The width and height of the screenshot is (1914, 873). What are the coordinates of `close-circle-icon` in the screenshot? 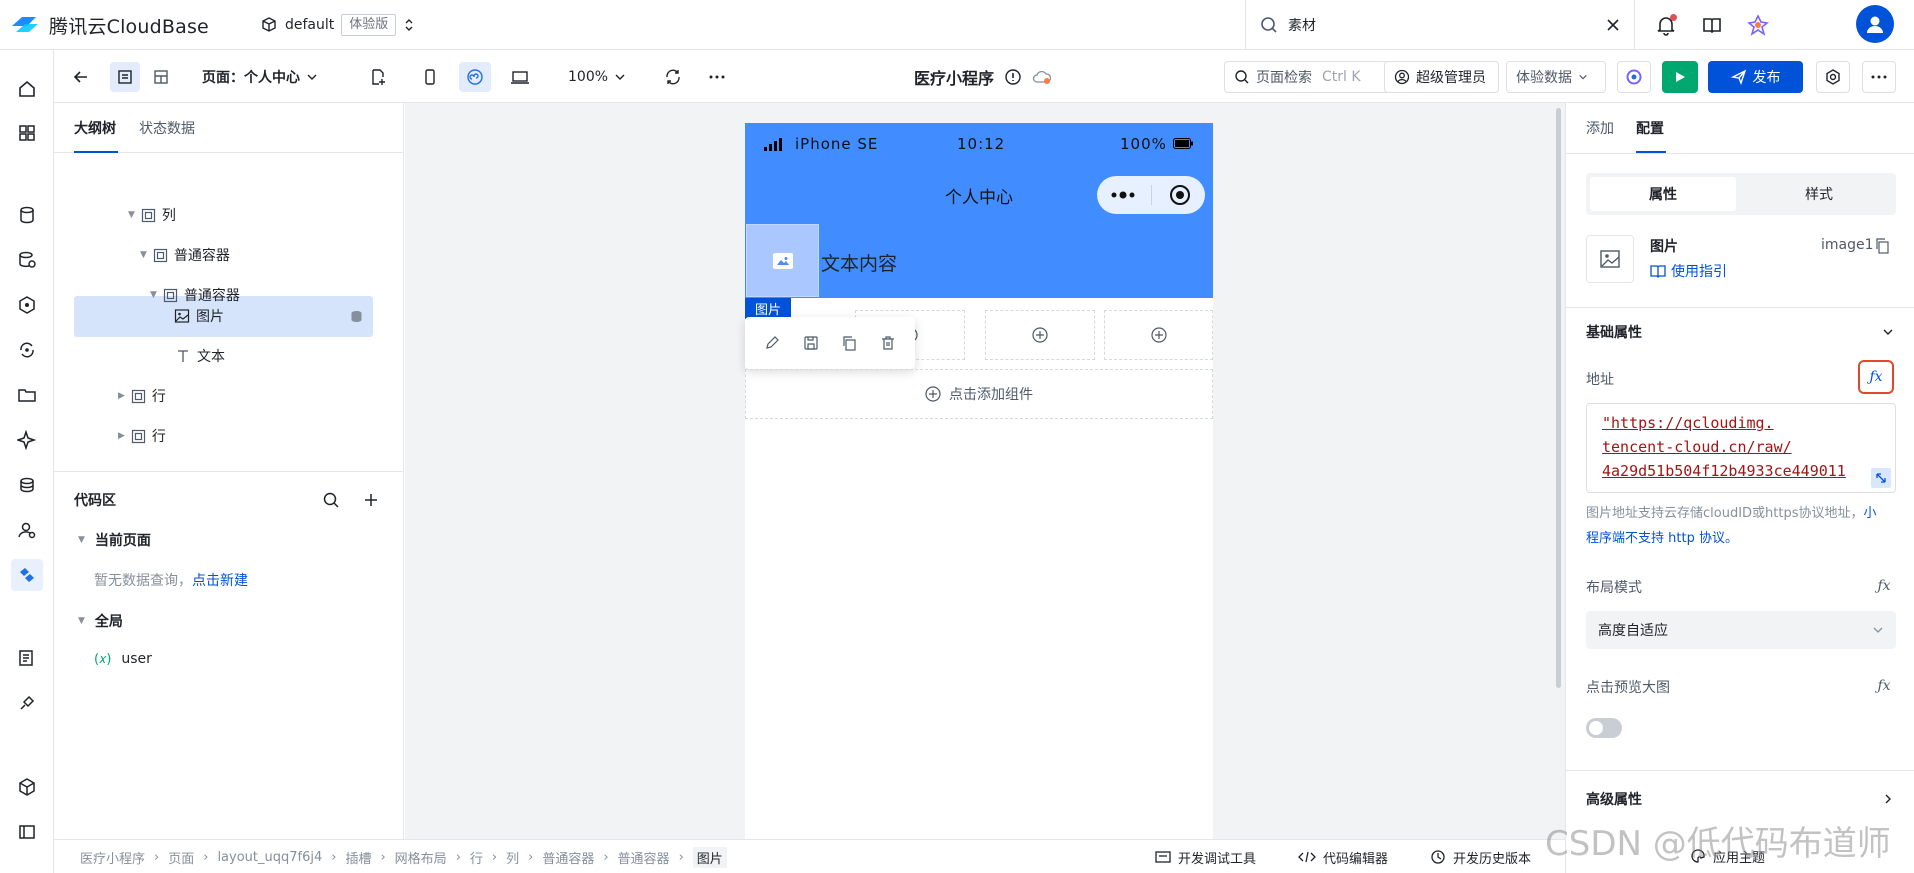 It's located at (1180, 195).